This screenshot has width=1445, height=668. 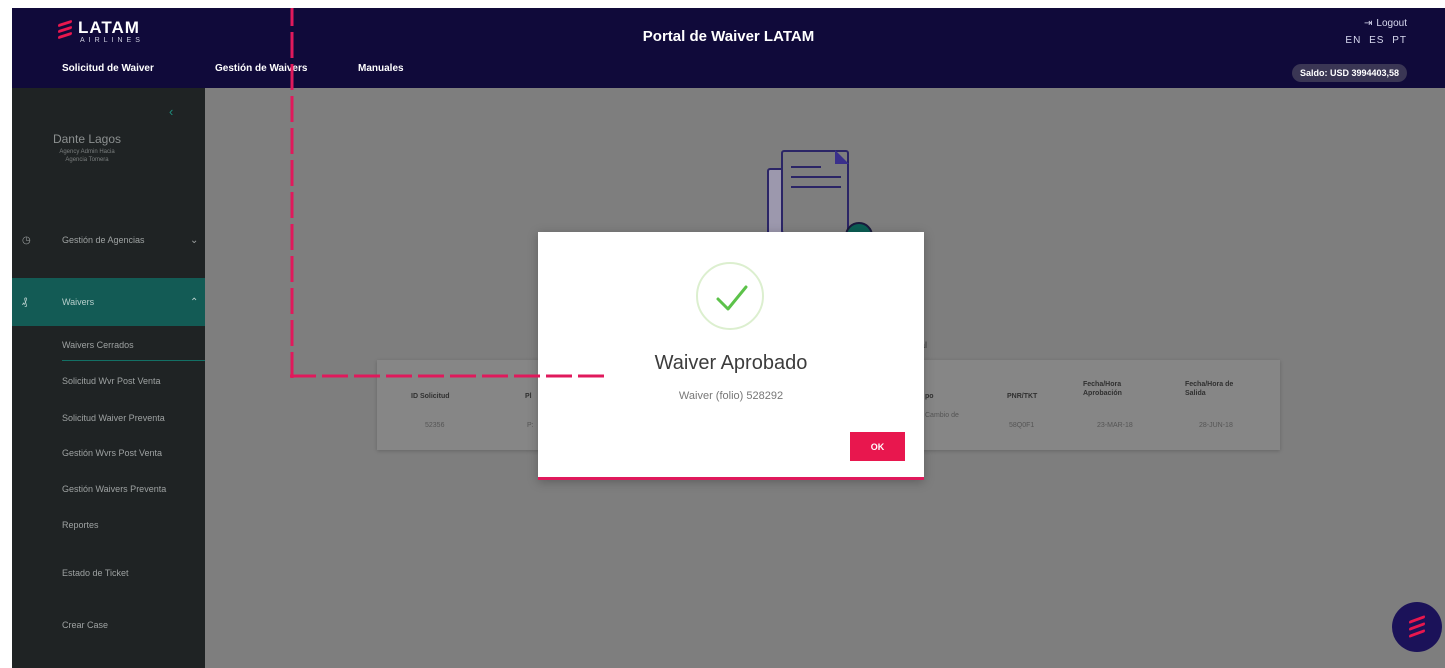 What do you see at coordinates (1216, 425) in the screenshot?
I see `table-cell: 28-JUN-18` at bounding box center [1216, 425].